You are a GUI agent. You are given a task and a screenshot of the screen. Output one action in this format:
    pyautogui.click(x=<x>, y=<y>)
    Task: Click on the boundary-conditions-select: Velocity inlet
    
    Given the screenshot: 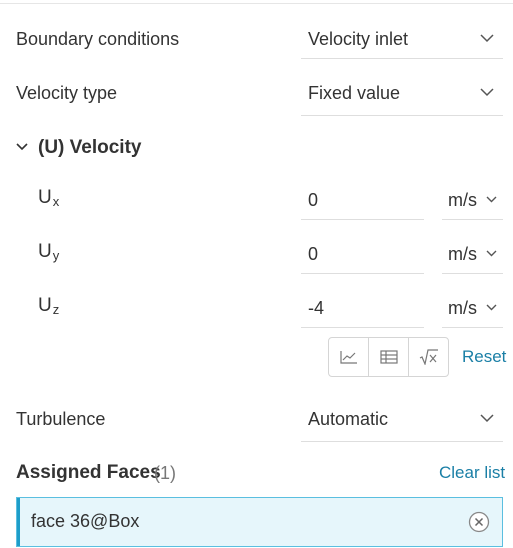 What is the action you would take?
    pyautogui.click(x=402, y=39)
    